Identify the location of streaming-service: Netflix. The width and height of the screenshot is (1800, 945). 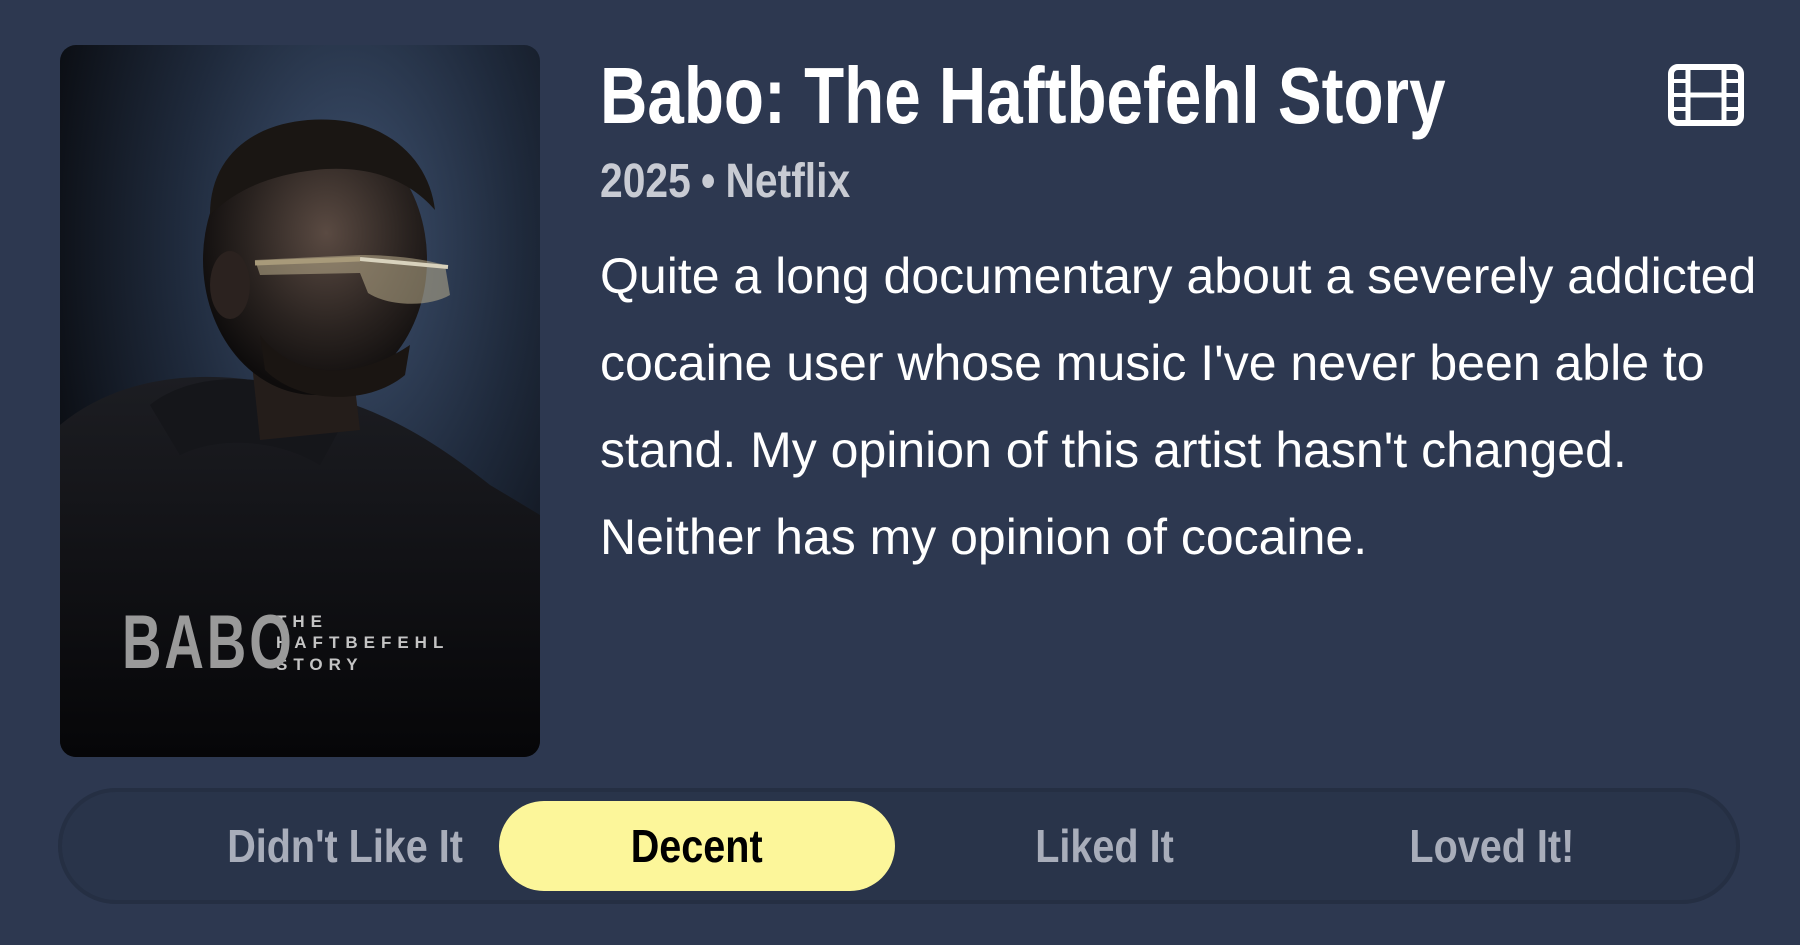
(788, 181).